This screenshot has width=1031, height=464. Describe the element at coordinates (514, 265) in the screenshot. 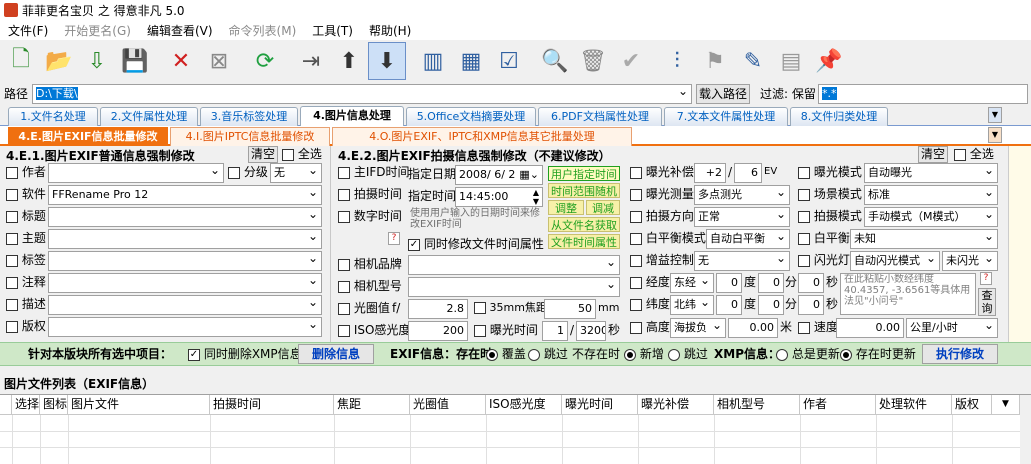

I see `make-input` at that location.